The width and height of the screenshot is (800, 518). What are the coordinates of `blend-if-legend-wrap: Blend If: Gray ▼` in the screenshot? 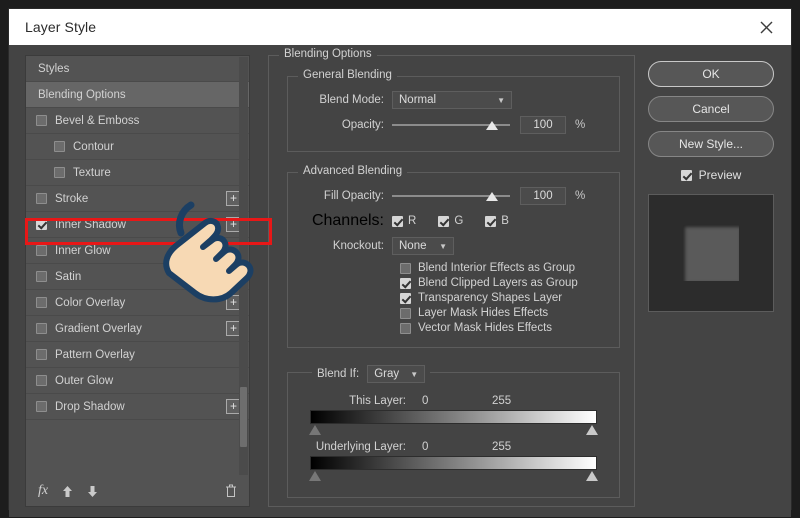 It's located at (371, 374).